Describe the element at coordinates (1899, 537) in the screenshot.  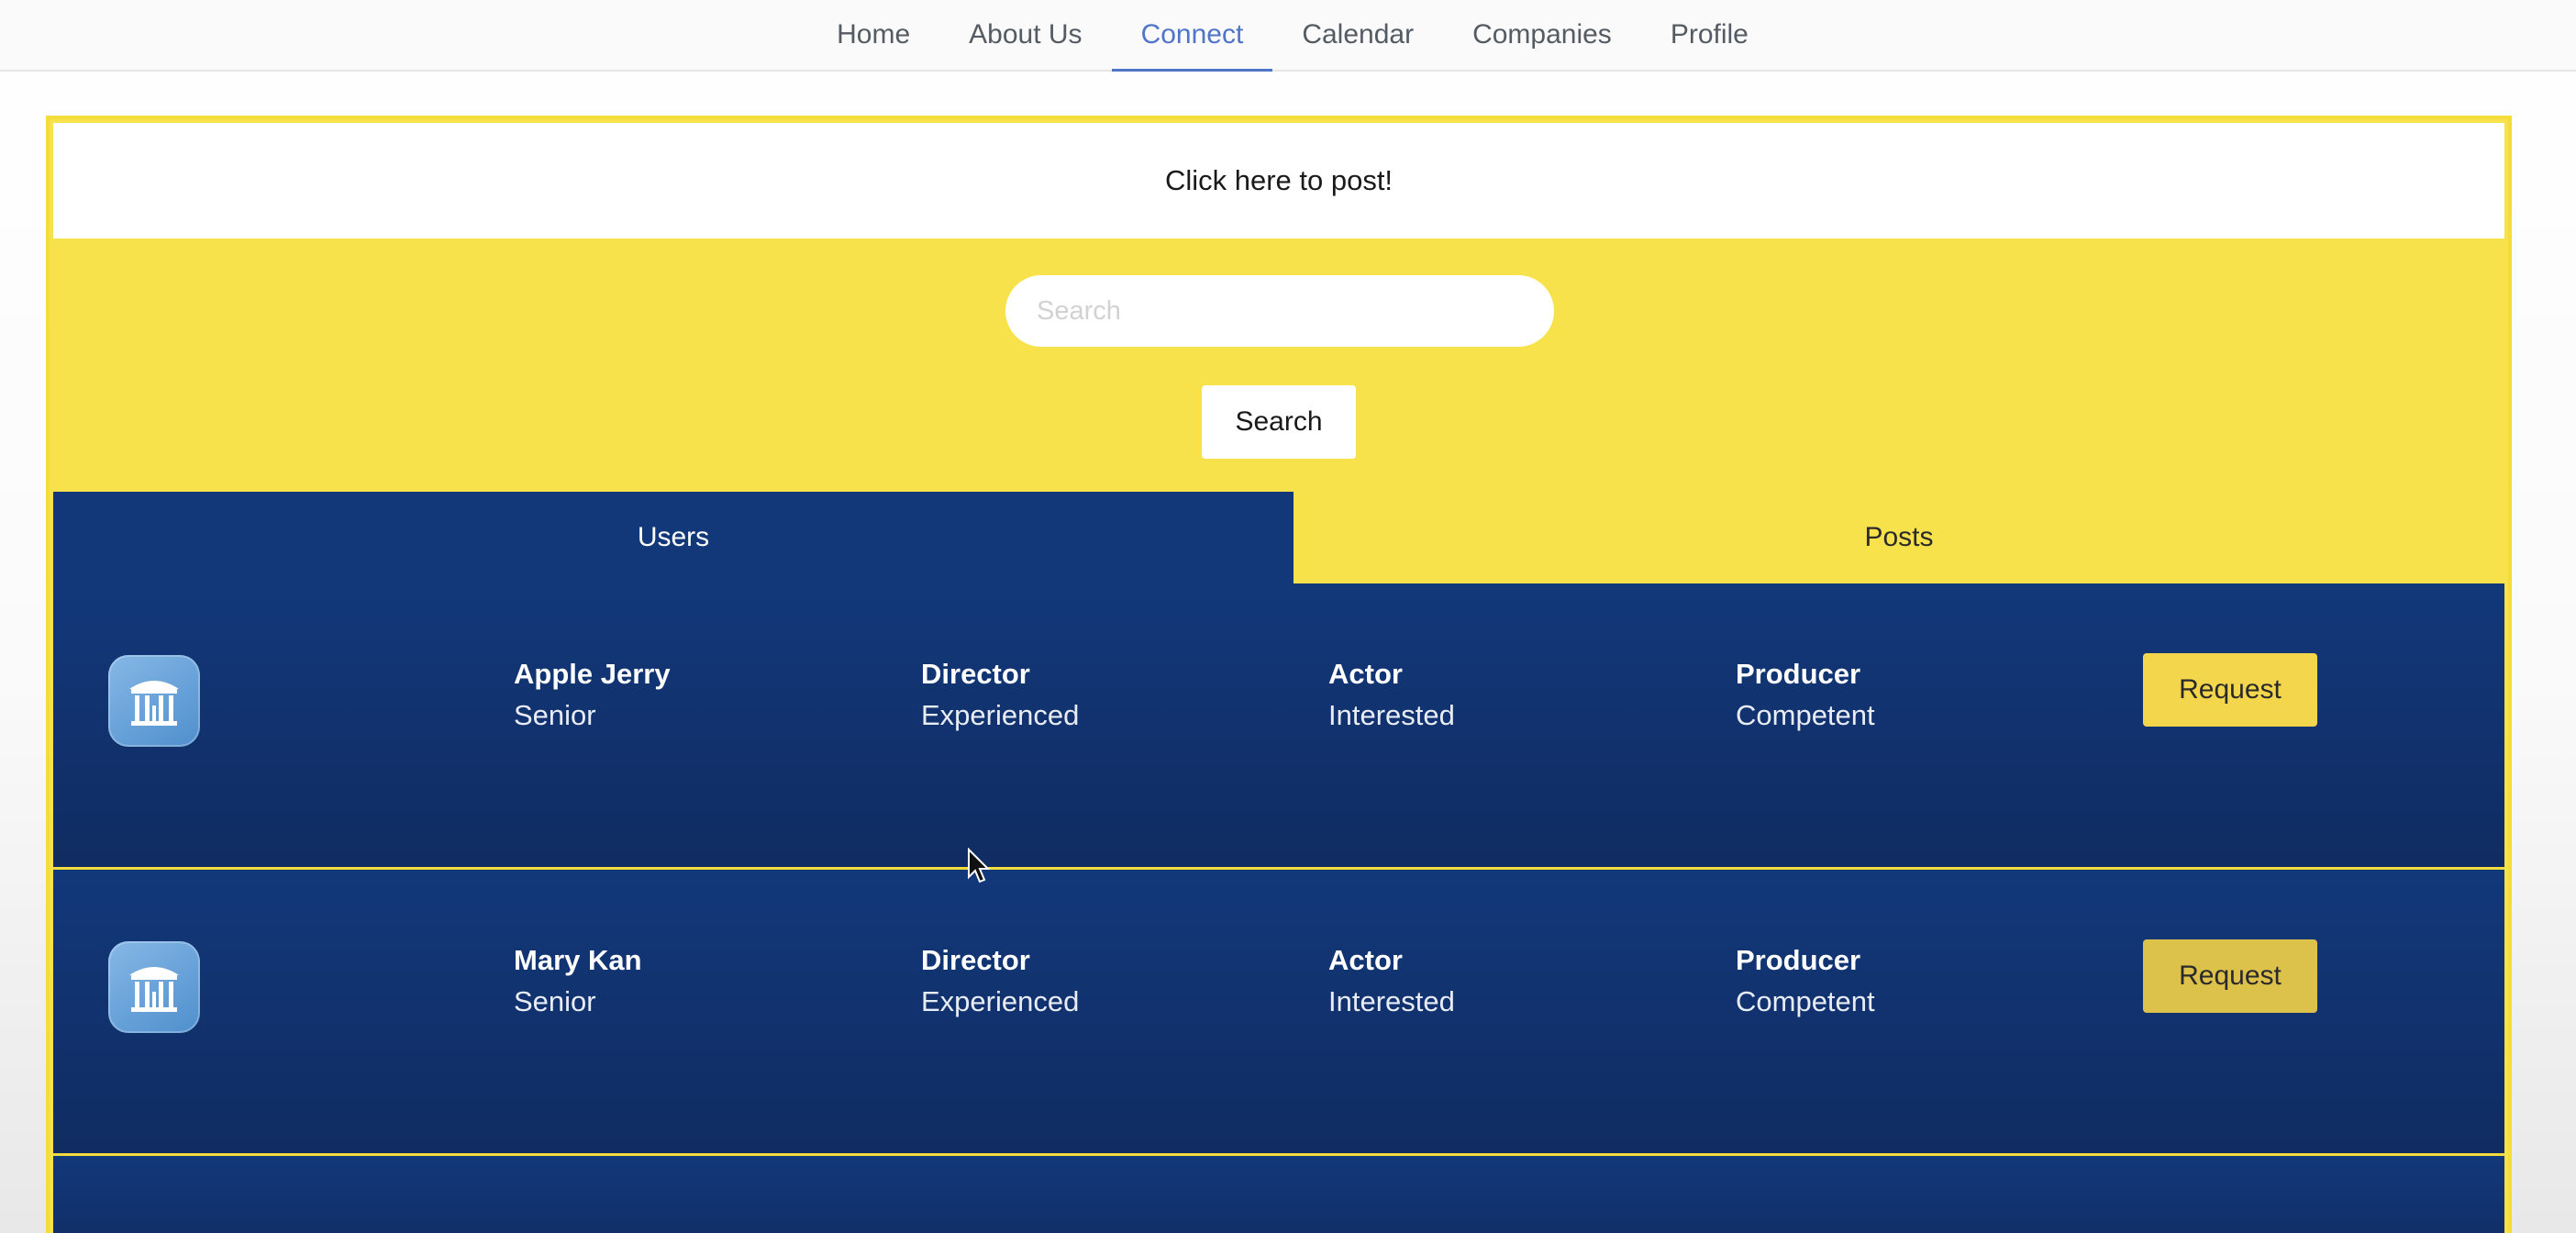
I see `tab-posts: Posts` at that location.